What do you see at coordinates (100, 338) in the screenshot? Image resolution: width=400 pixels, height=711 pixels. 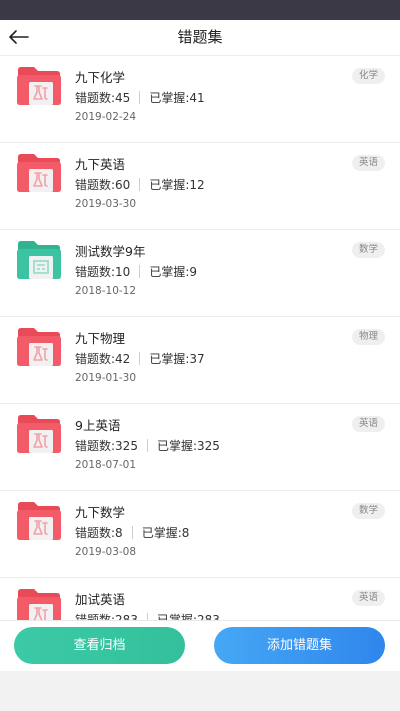 I see `notebook-name: 九下物理` at bounding box center [100, 338].